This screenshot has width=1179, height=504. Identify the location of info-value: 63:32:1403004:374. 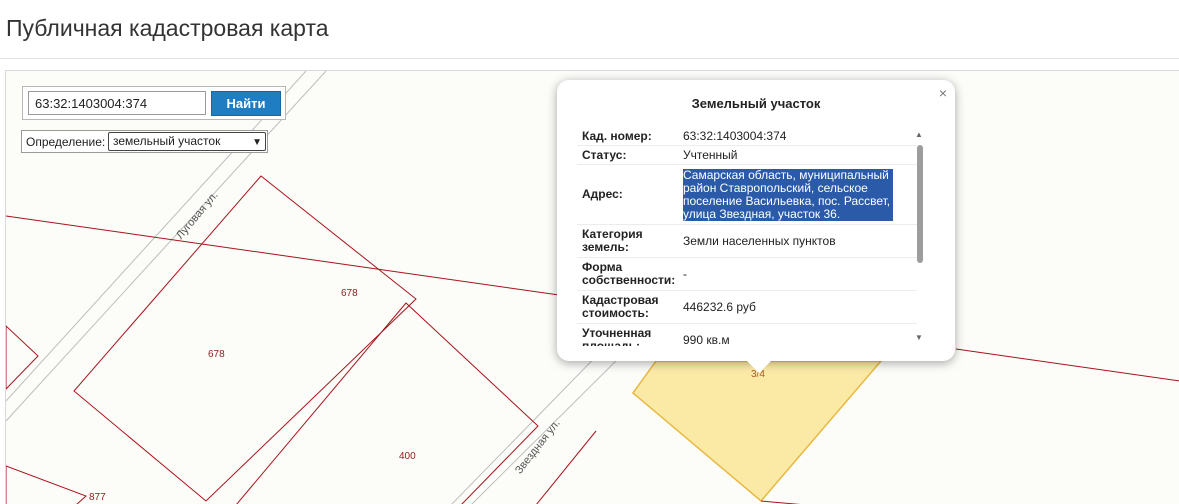
(800, 136).